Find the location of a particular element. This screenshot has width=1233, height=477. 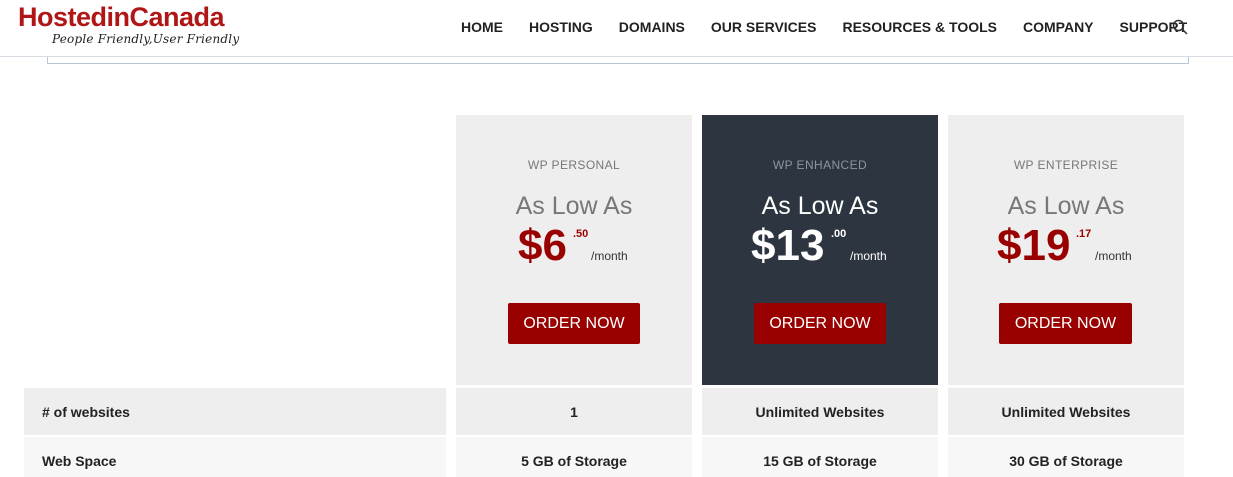

feature-value-personal: 1 is located at coordinates (574, 411).